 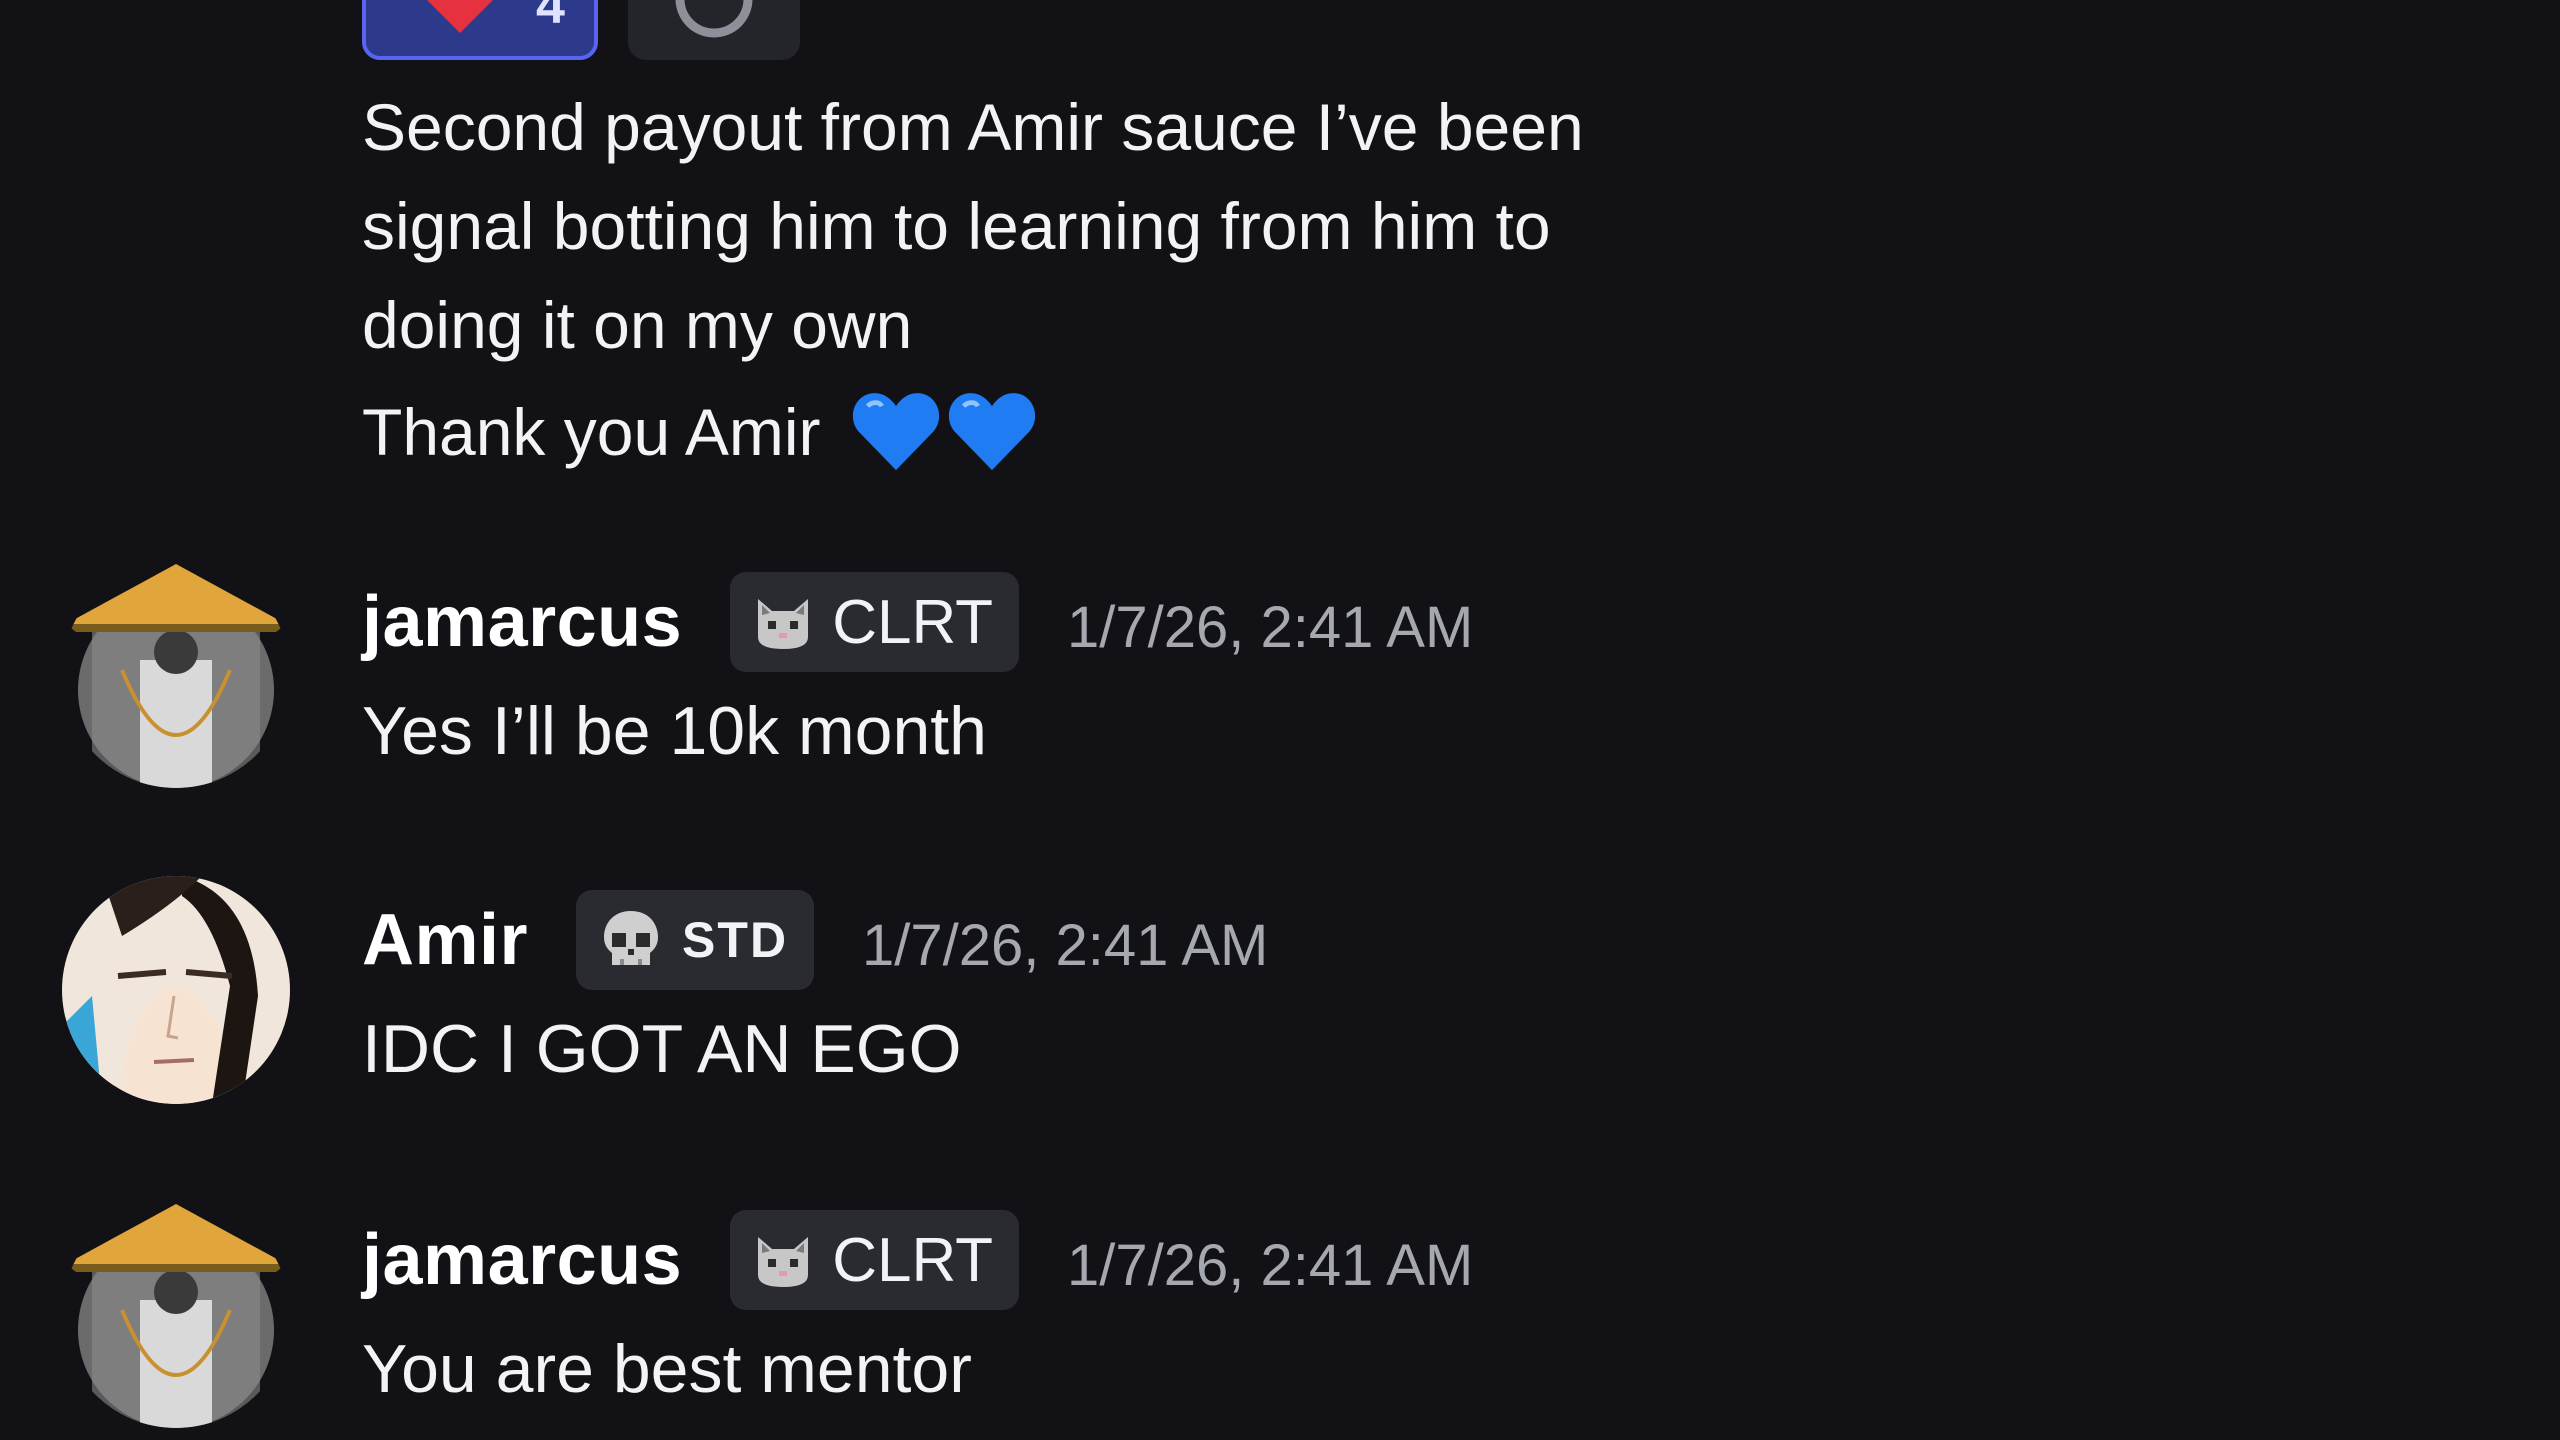 What do you see at coordinates (714, 19) in the screenshot?
I see `add-reaction-icon` at bounding box center [714, 19].